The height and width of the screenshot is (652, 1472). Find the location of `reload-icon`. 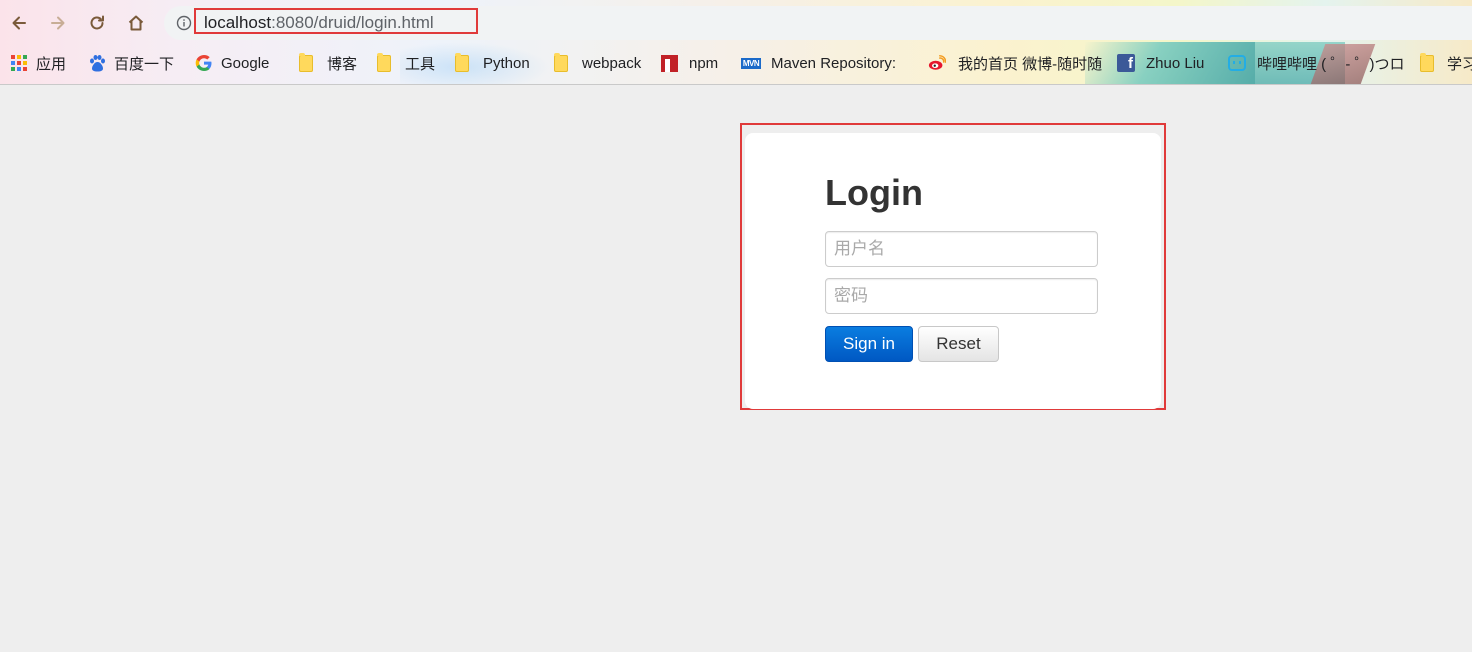

reload-icon is located at coordinates (97, 22).